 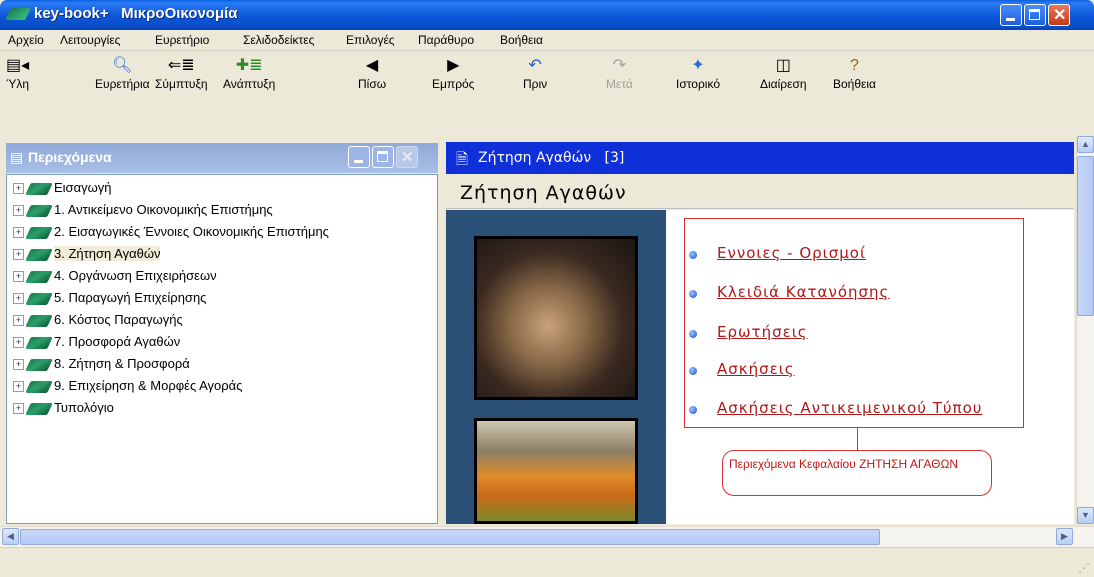 I want to click on close-button: ✕, so click(x=1059, y=15).